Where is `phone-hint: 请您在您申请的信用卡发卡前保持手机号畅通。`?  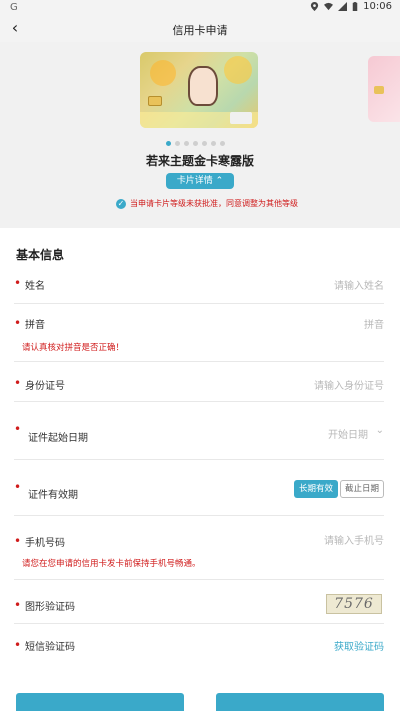
phone-hint: 请您在您申请的信用卡发卡前保持手机号畅通。 is located at coordinates (111, 564).